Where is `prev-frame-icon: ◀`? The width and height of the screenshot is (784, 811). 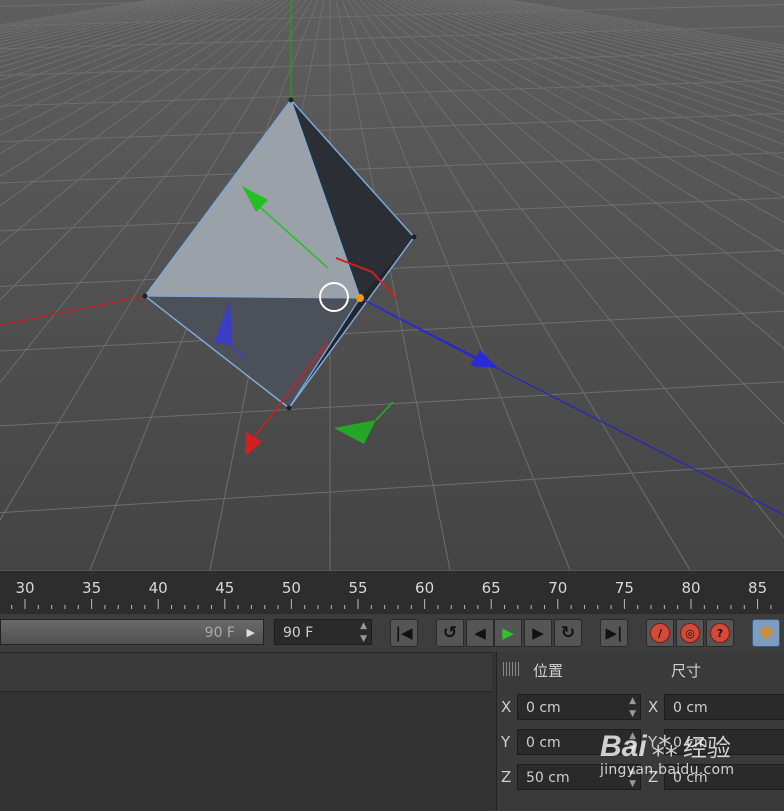 prev-frame-icon: ◀ is located at coordinates (480, 633).